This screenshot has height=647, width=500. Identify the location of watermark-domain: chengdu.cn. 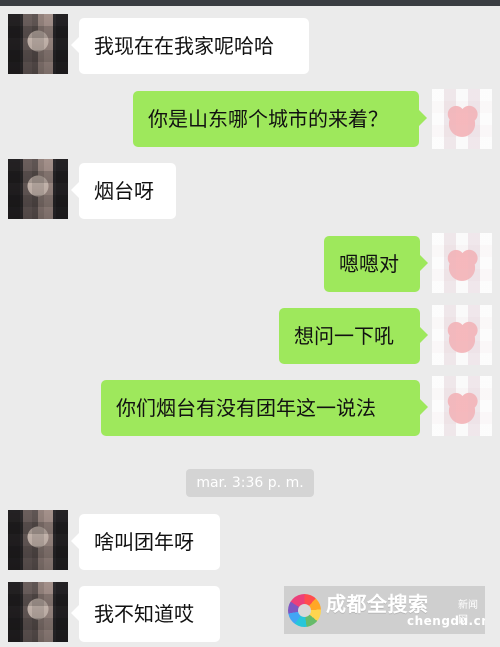
(446, 621).